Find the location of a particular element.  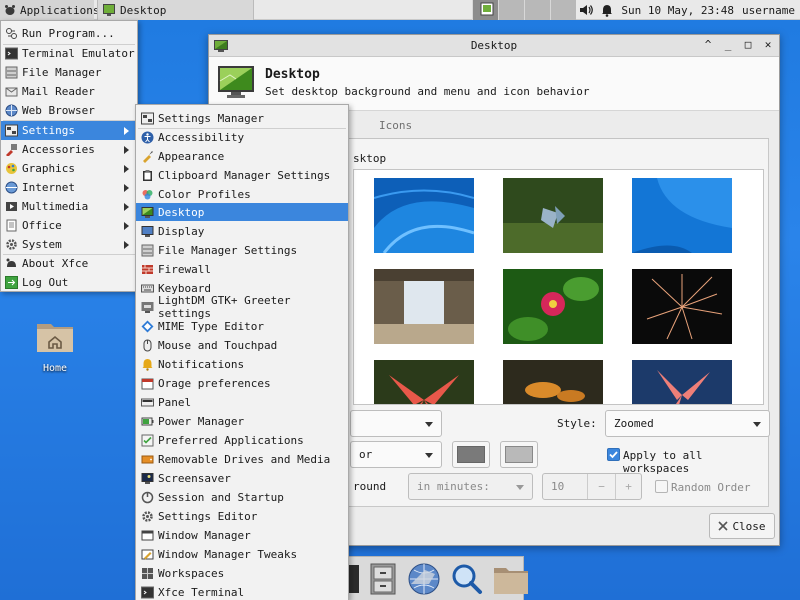

primary-color-button is located at coordinates (471, 454).